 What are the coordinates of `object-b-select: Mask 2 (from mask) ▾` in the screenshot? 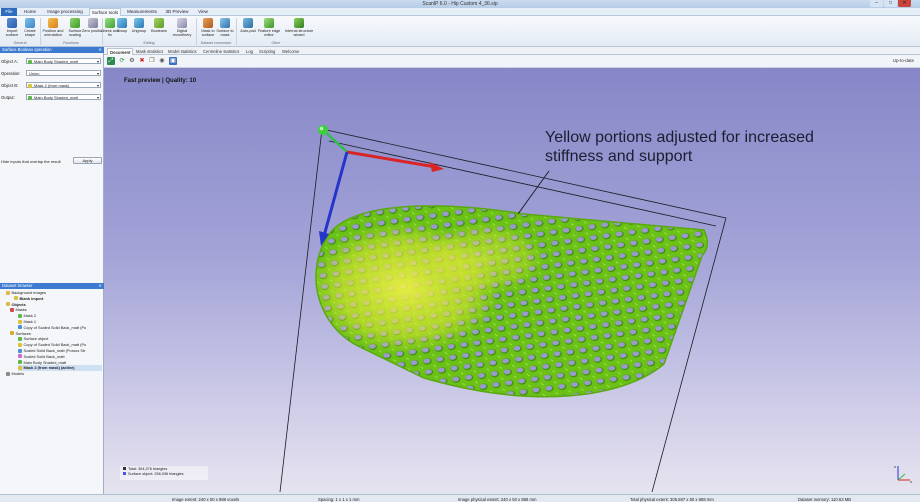 It's located at (63, 85).